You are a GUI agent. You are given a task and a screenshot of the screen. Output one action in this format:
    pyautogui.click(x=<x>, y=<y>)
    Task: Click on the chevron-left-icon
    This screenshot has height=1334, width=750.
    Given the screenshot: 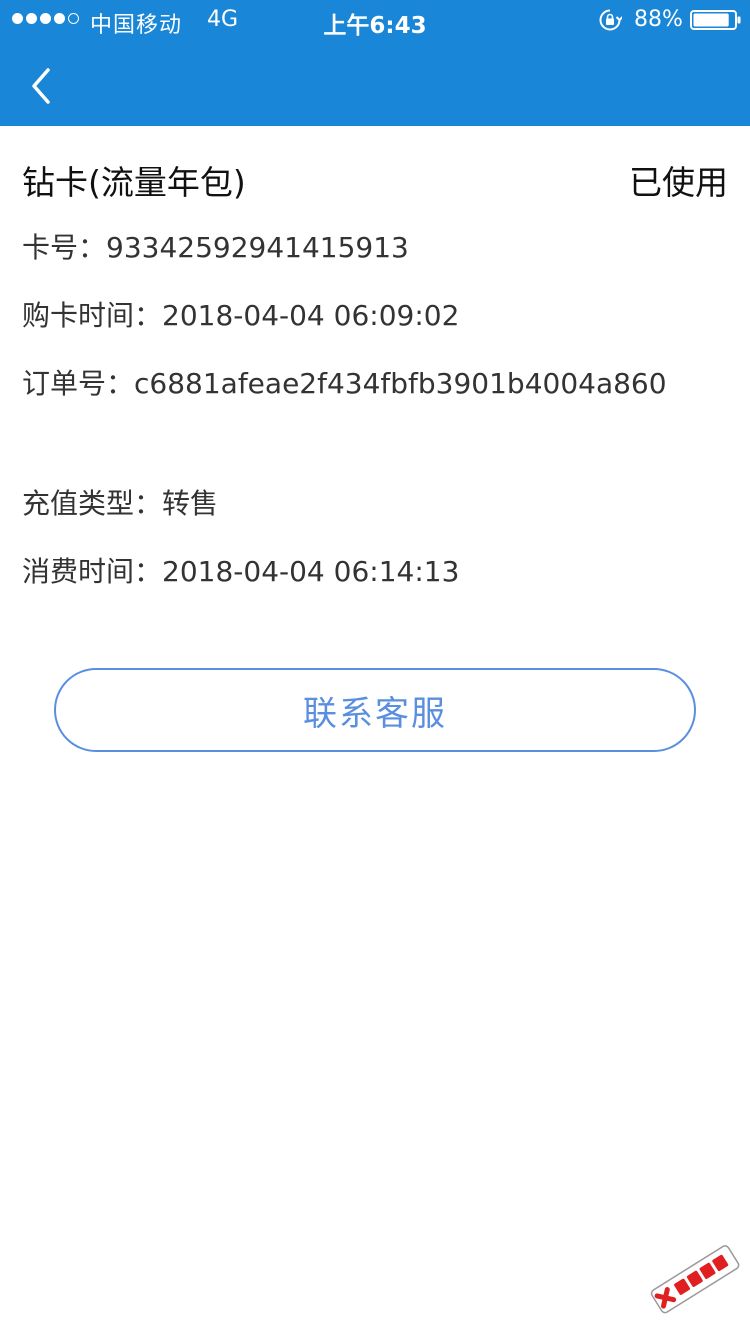 What is the action you would take?
    pyautogui.click(x=41, y=86)
    